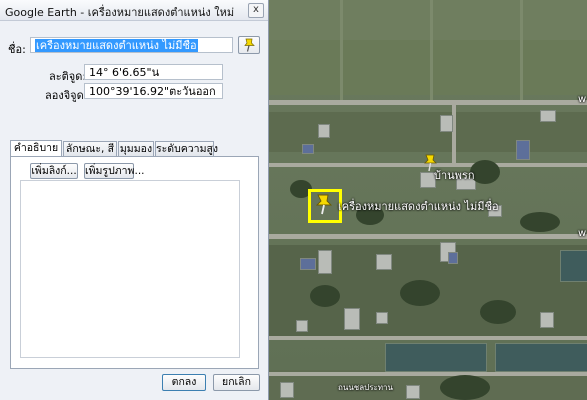  I want to click on latitude-field: 14° 6'6.65"น, so click(153, 72).